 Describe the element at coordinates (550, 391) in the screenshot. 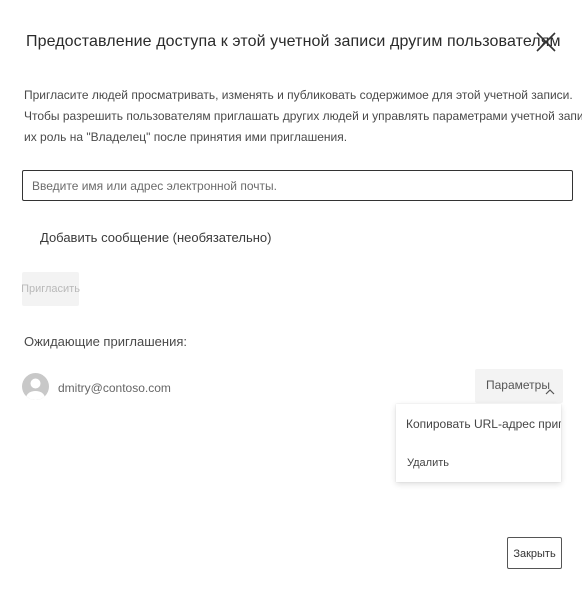

I see `chevron-up-icon` at that location.